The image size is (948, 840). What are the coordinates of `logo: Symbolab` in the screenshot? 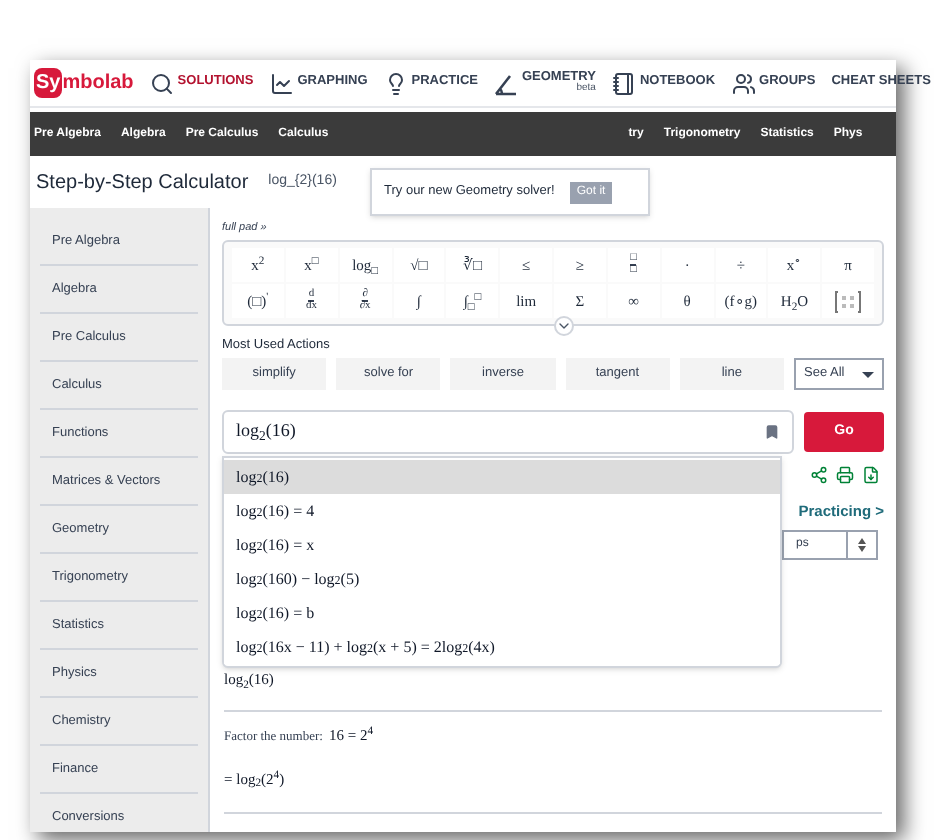 It's located at (84, 83).